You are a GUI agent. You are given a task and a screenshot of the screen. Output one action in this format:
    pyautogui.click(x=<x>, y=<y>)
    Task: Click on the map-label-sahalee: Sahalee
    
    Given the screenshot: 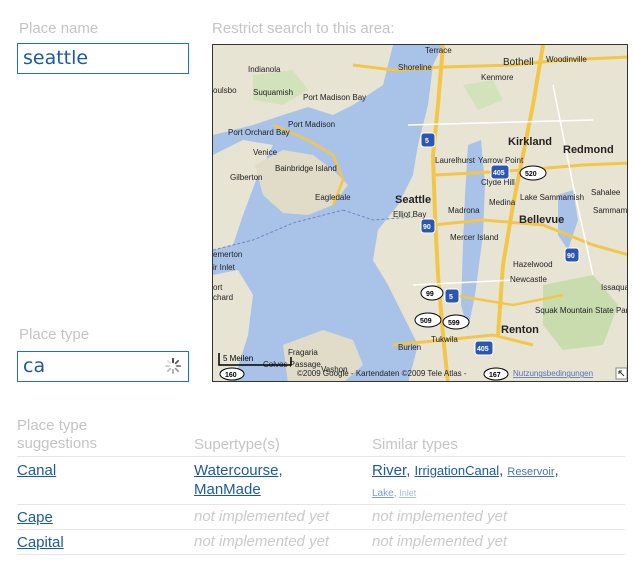 What is the action you would take?
    pyautogui.click(x=606, y=192)
    